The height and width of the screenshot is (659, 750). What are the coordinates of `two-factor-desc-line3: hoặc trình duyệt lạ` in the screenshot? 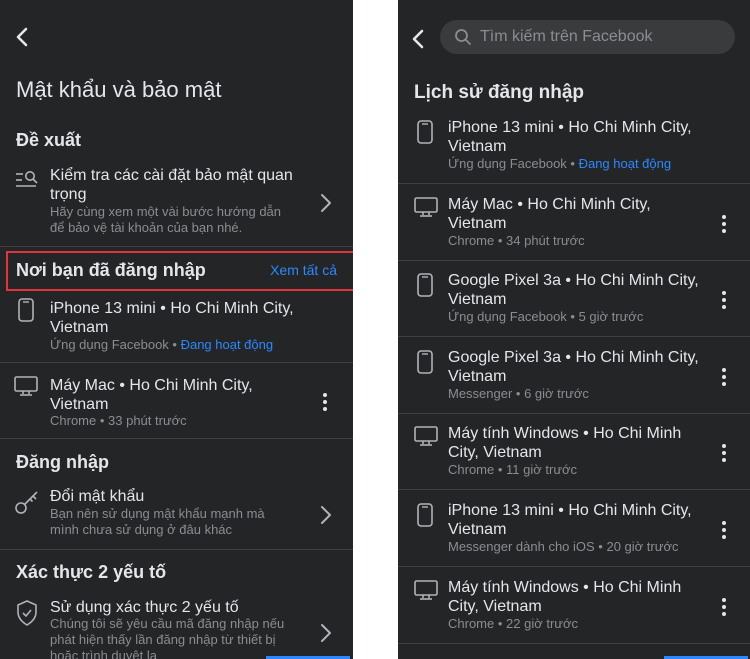 It's located at (103, 653).